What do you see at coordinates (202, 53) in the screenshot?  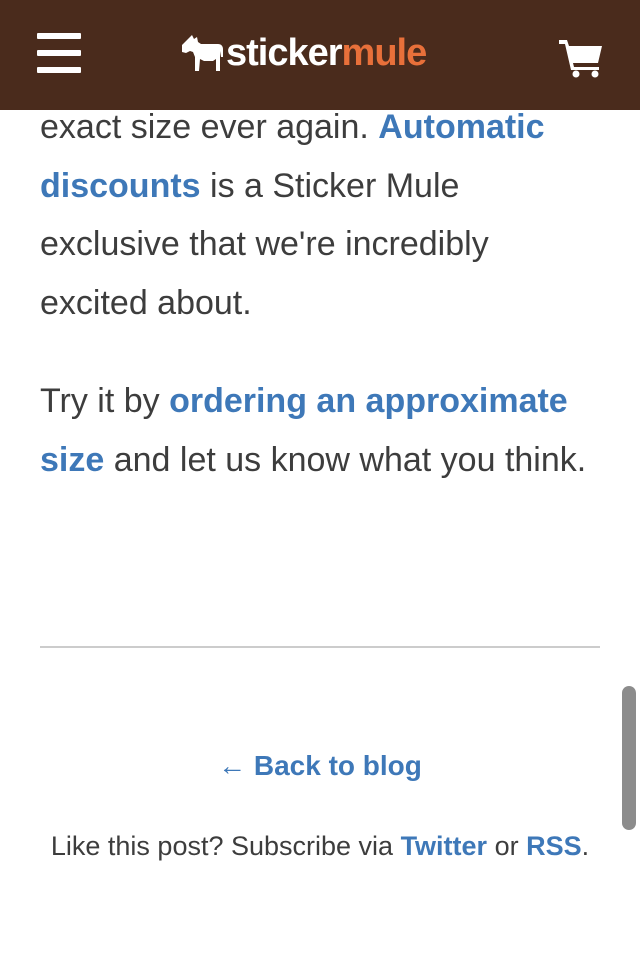 I see `mule-logo-icon` at bounding box center [202, 53].